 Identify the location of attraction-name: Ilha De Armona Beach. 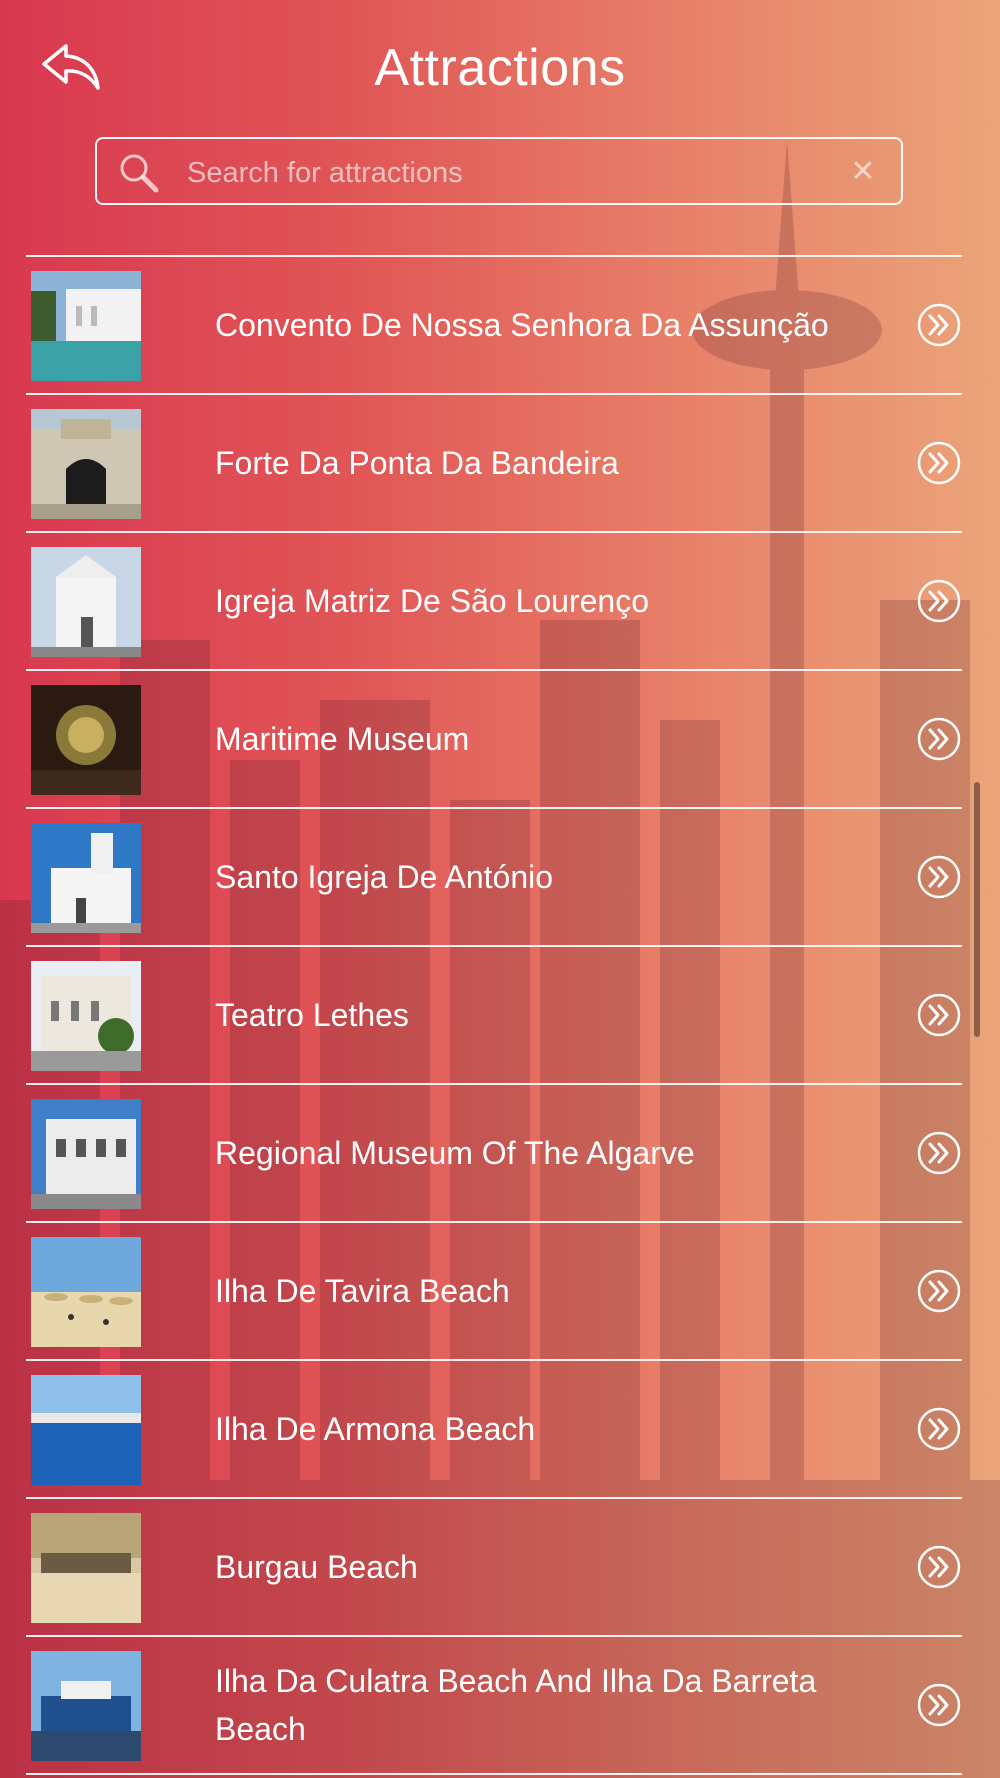
(375, 1429).